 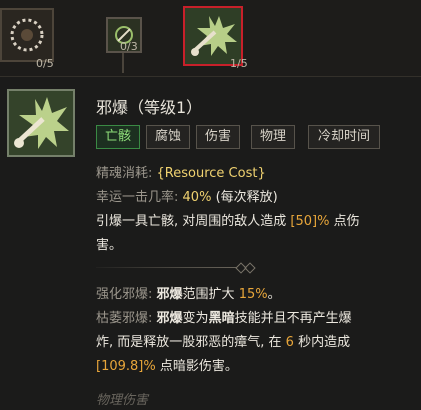 I want to click on blighted-text-3: 炸, 而是释放一股邪恶的瘴气, 在, so click(x=189, y=342).